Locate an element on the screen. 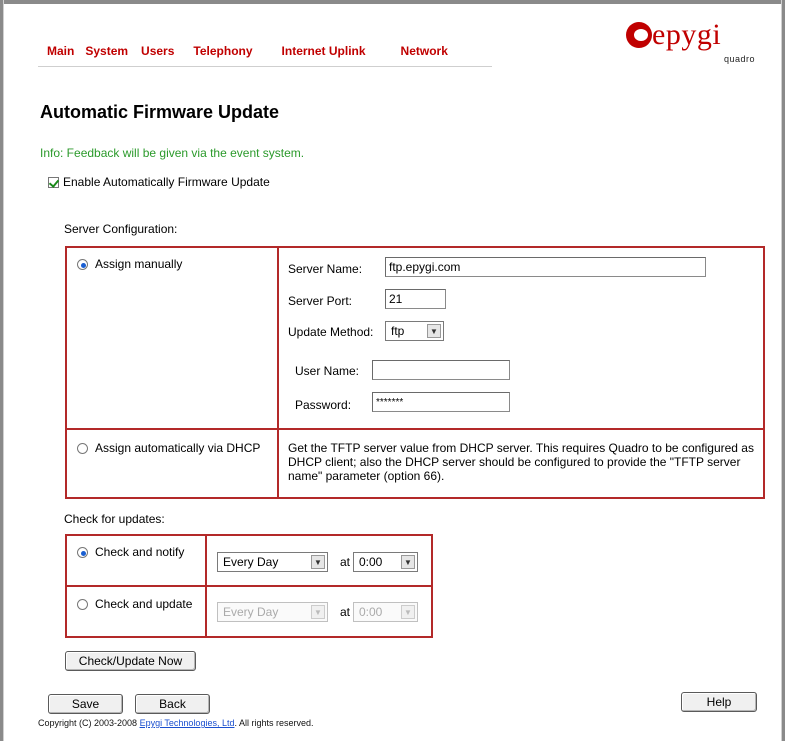 The image size is (785, 741). check-update-option: Check and update is located at coordinates (134, 604).